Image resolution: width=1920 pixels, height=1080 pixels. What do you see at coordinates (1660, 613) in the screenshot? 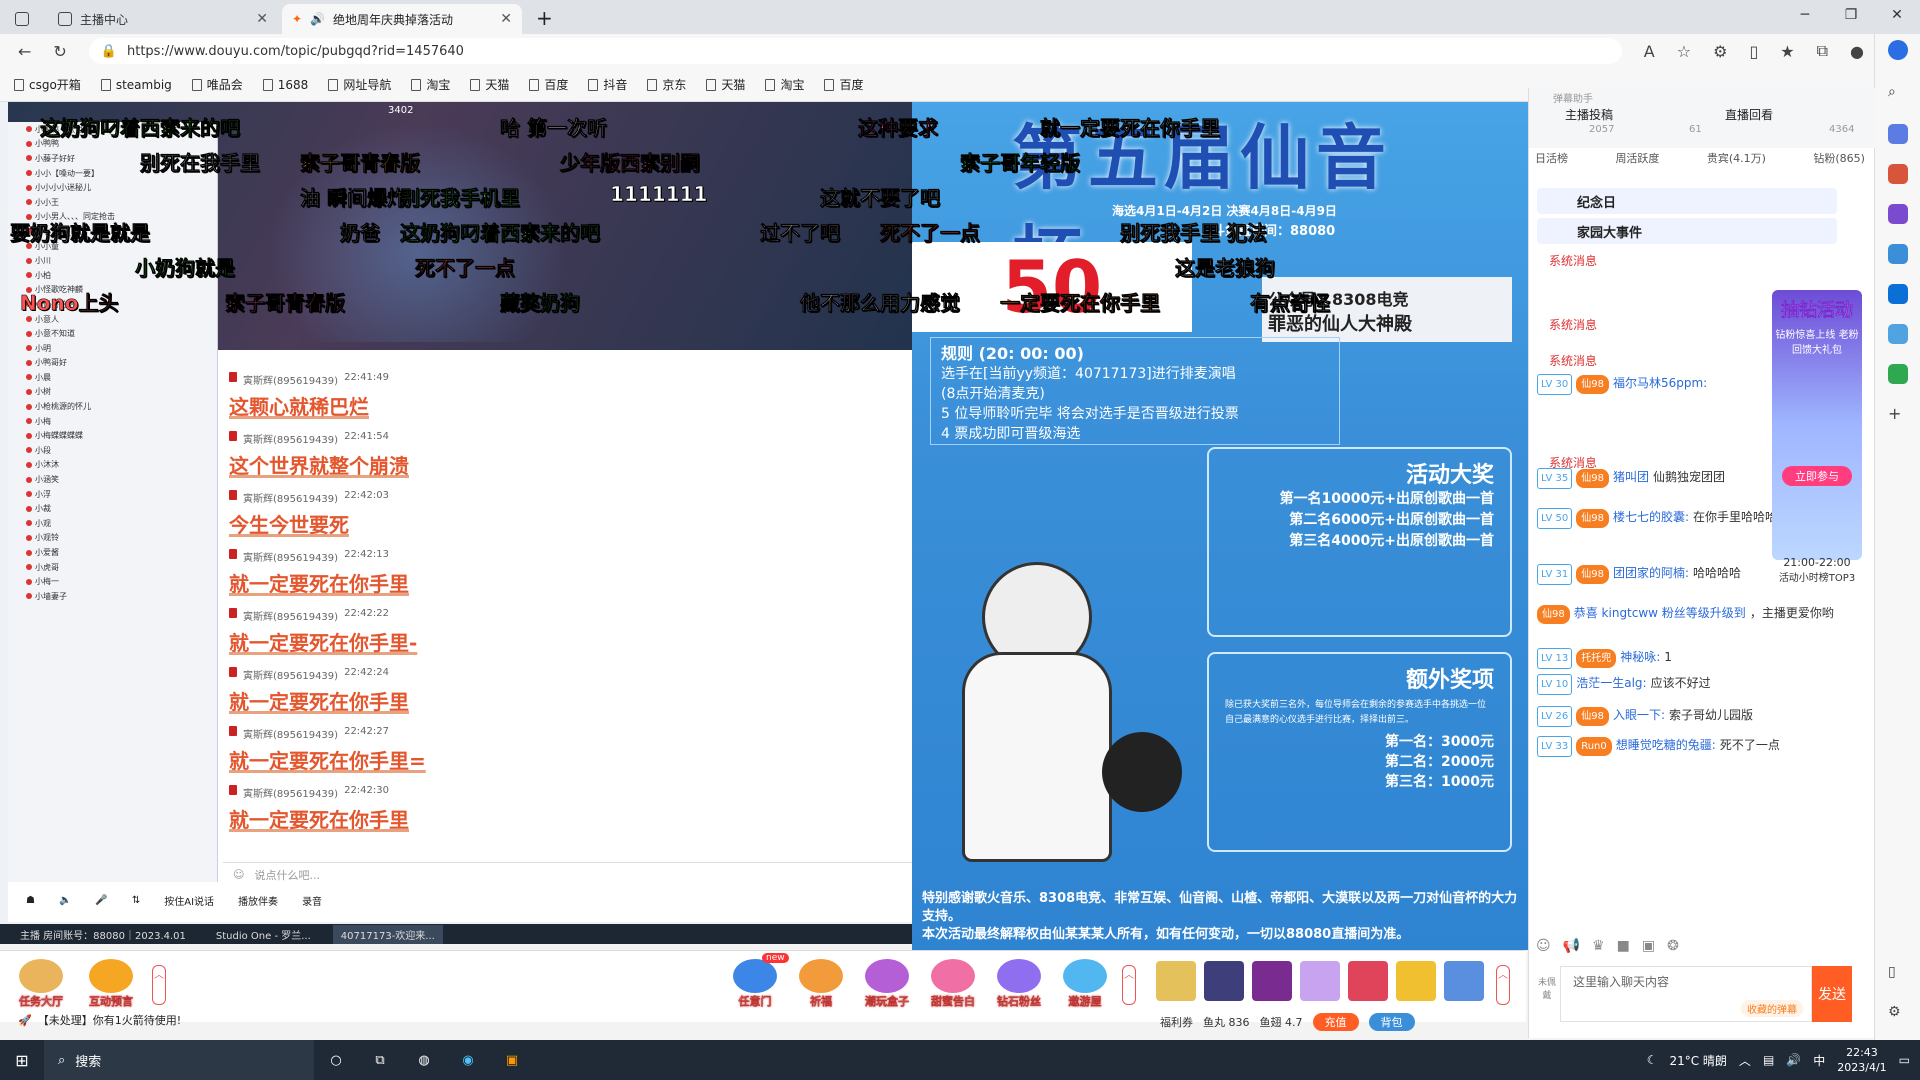
I see `chat-username: 恭喜 kingtcww 粉丝等级升级到` at bounding box center [1660, 613].